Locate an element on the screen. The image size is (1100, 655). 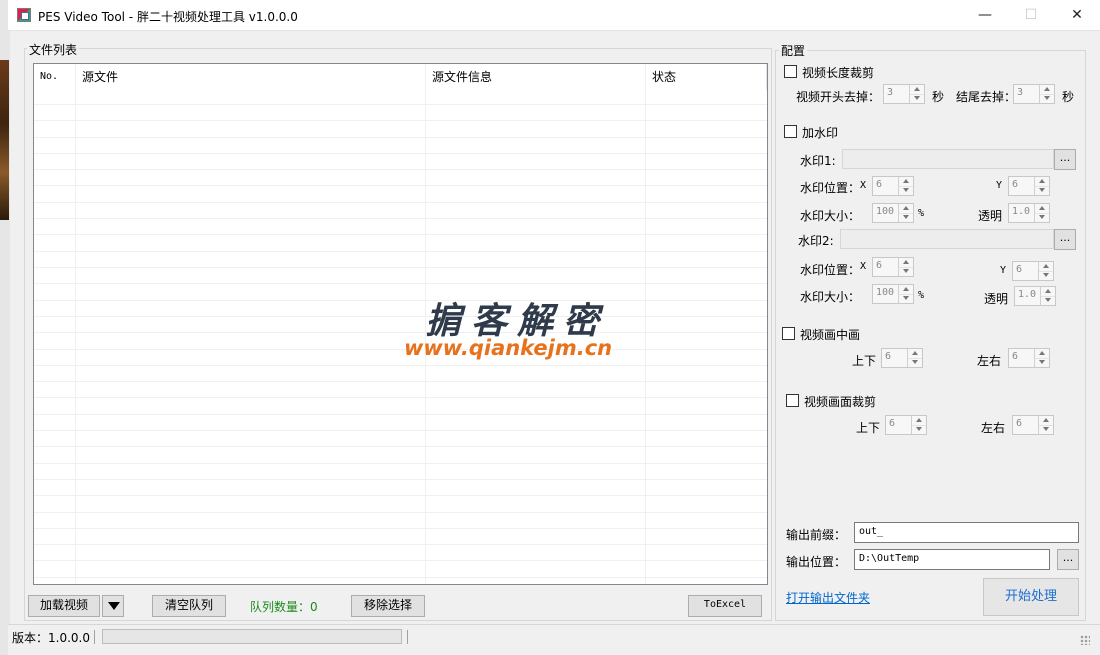
close-button: ✕ is located at coordinates (1077, 15).